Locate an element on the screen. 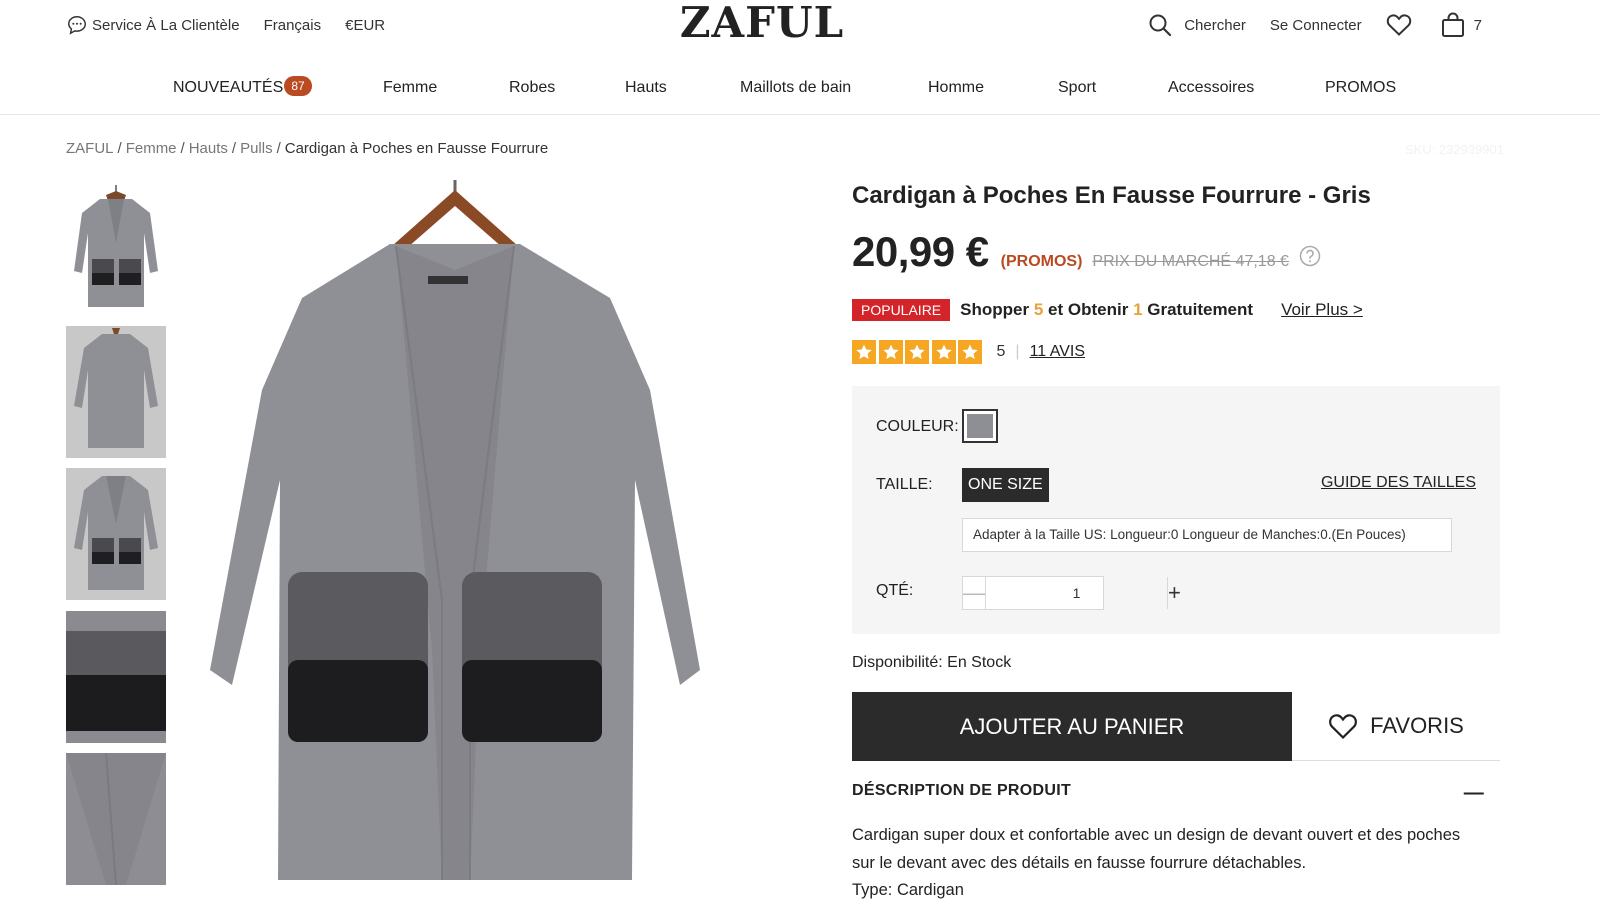 Image resolution: width=1600 pixels, height=907 pixels. color-label: COULEUR: is located at coordinates (917, 426).